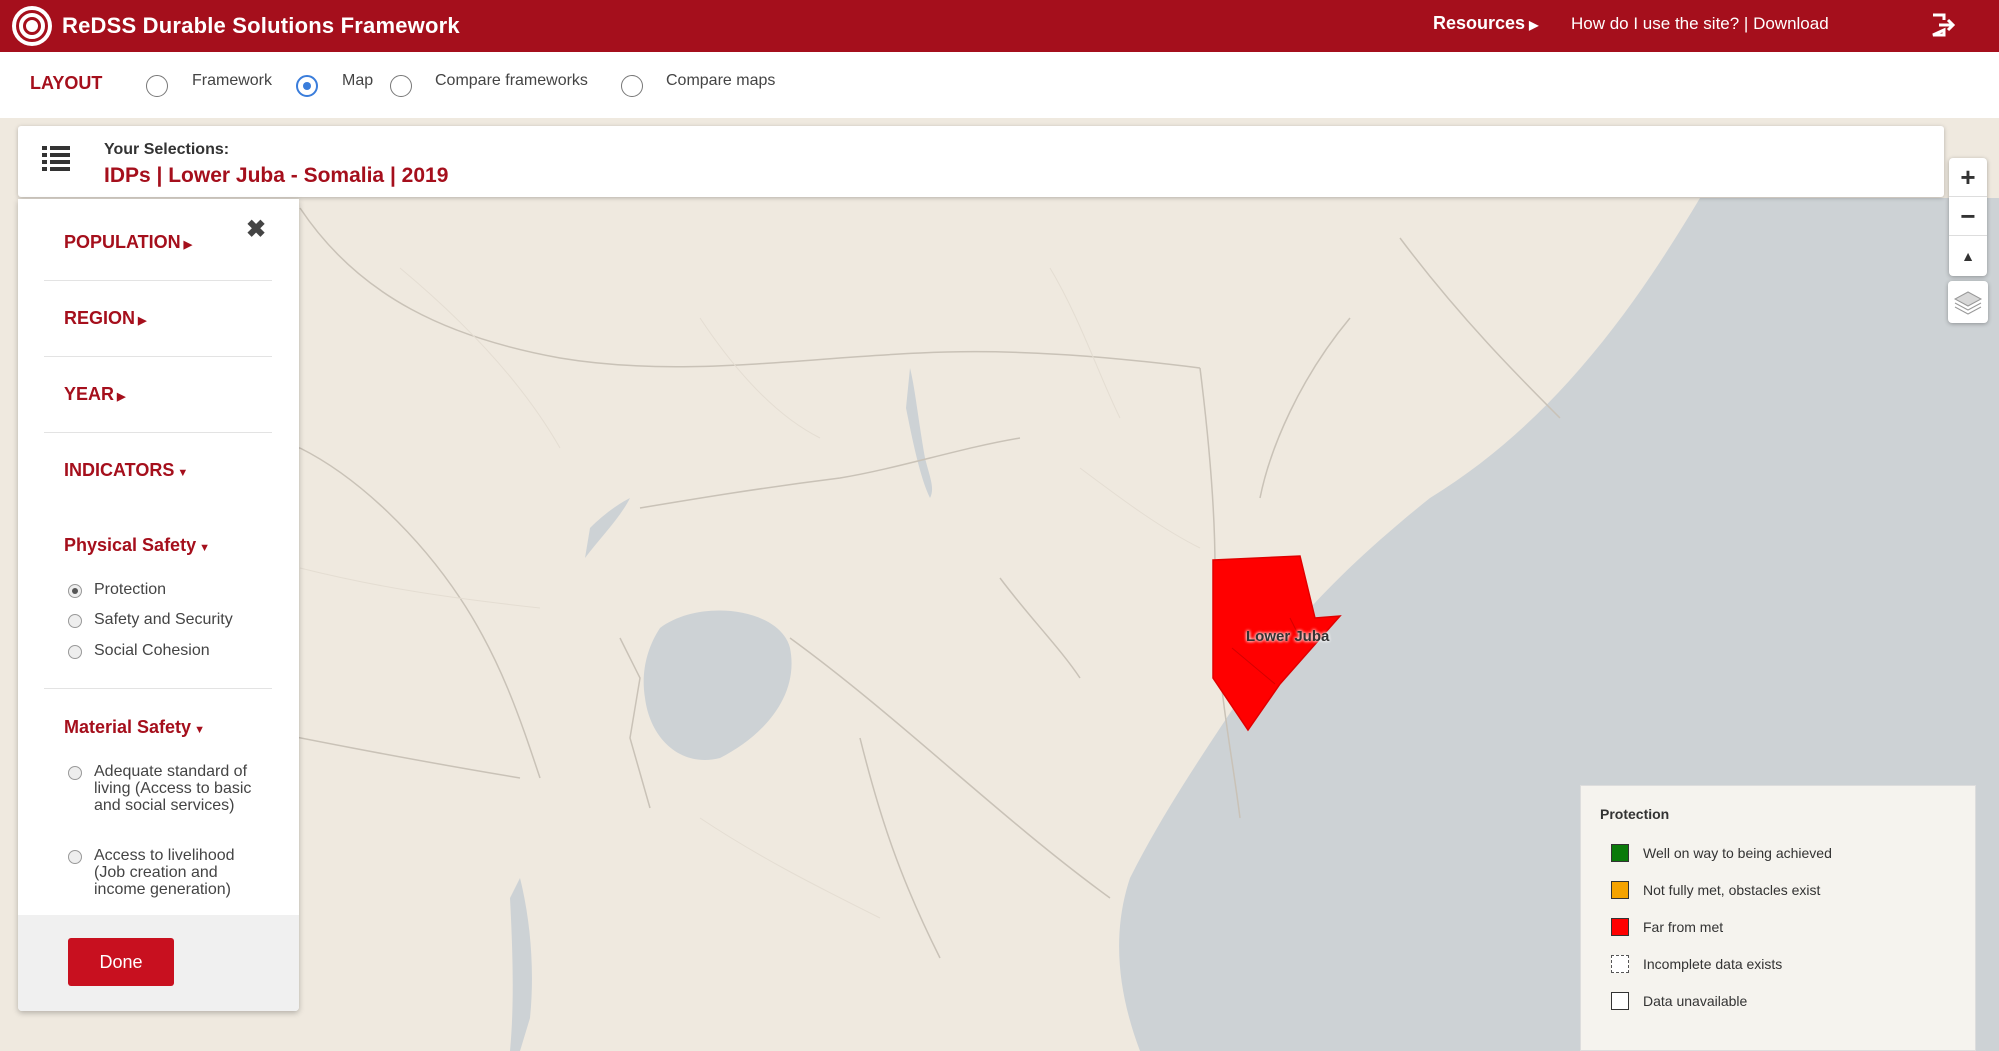  Describe the element at coordinates (56, 158) in the screenshot. I see `menu-list-icon` at that location.